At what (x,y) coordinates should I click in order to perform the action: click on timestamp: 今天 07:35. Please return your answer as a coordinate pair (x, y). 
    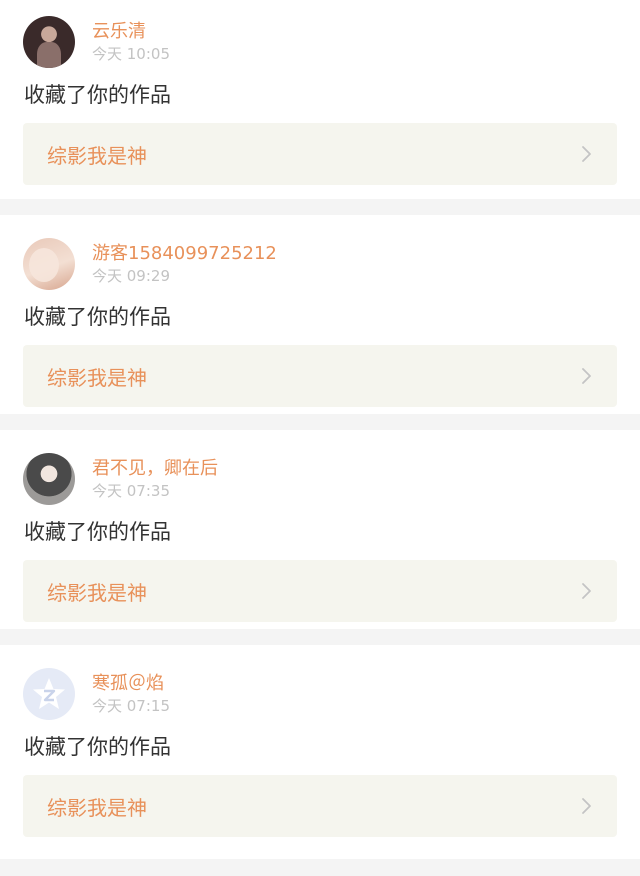
    Looking at the image, I should click on (131, 490).